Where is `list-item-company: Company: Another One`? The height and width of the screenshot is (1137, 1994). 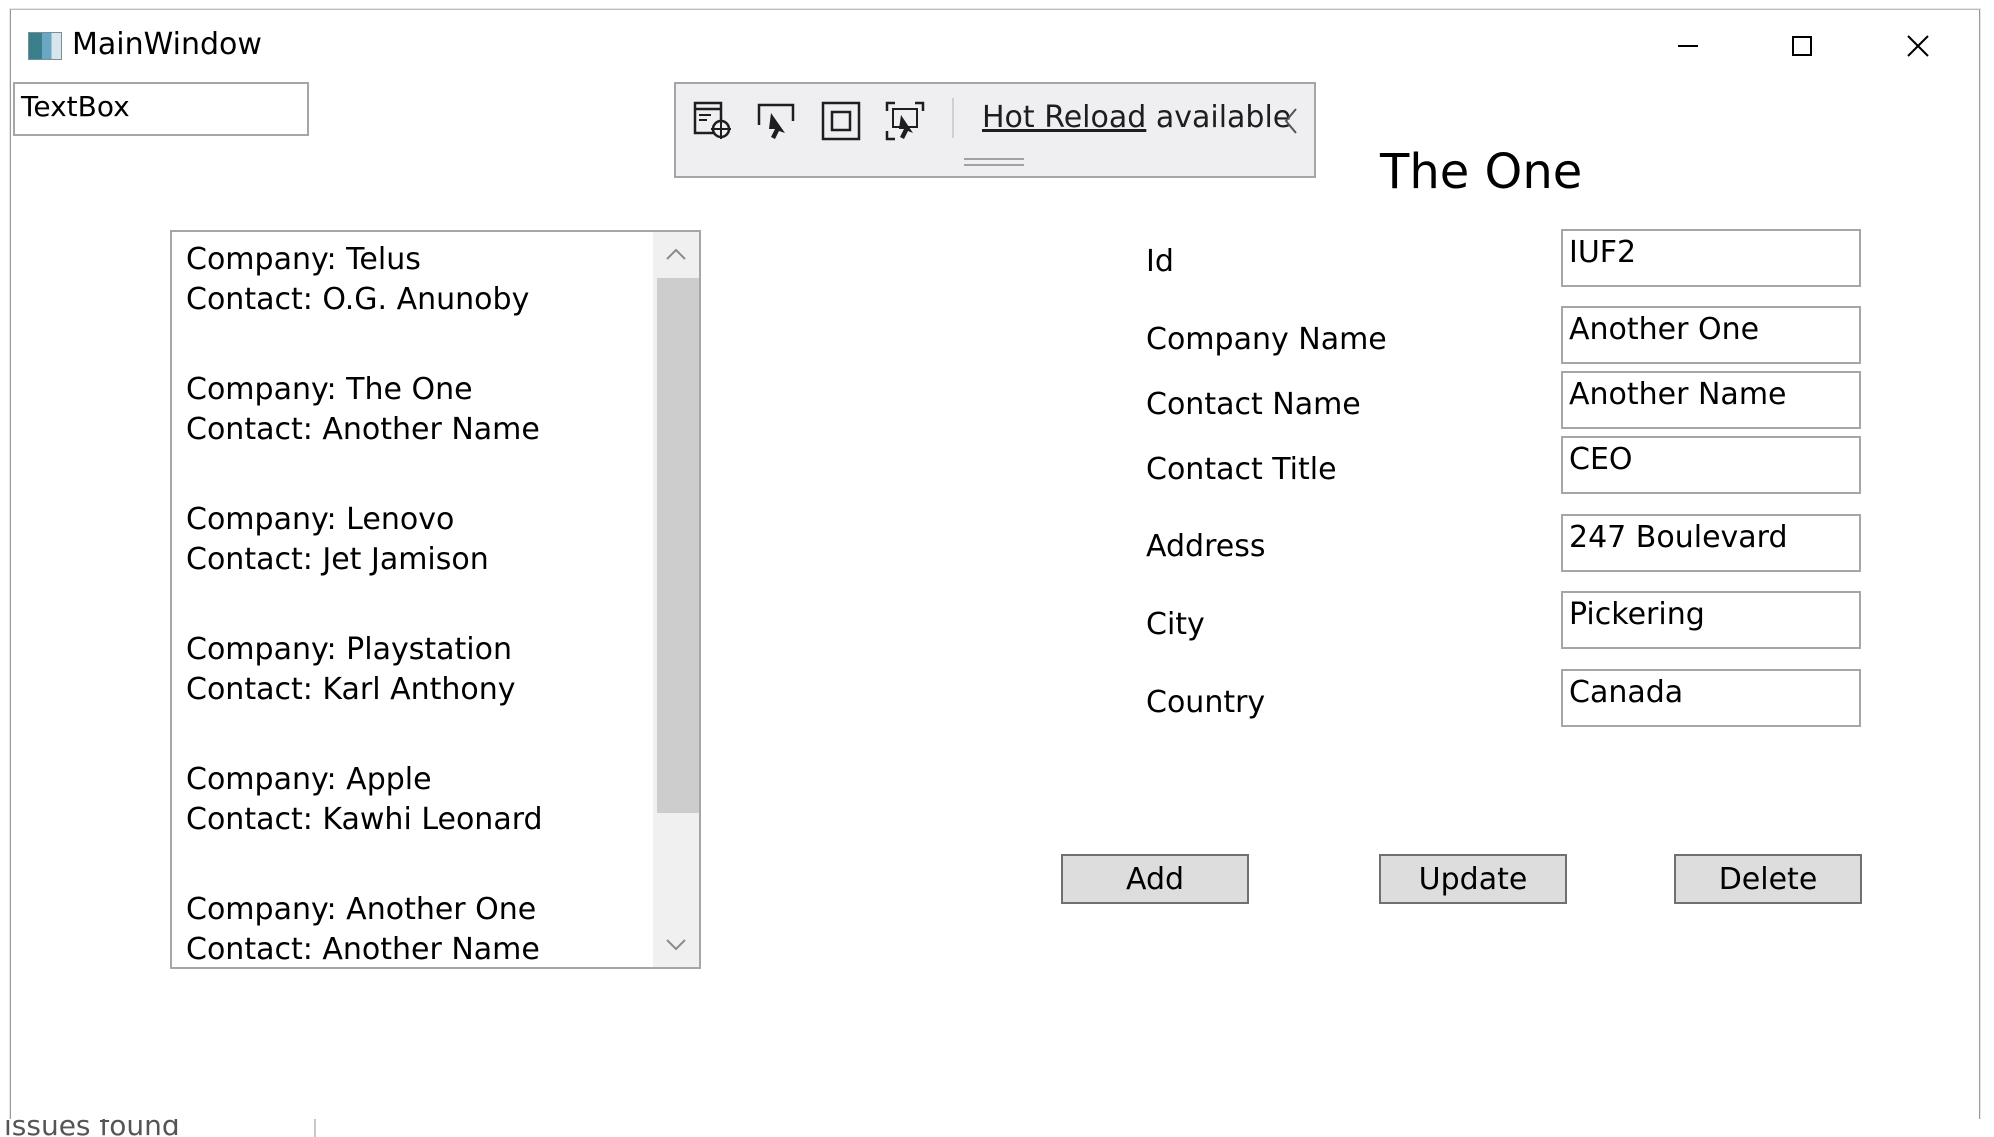 list-item-company: Company: Another One is located at coordinates (361, 909).